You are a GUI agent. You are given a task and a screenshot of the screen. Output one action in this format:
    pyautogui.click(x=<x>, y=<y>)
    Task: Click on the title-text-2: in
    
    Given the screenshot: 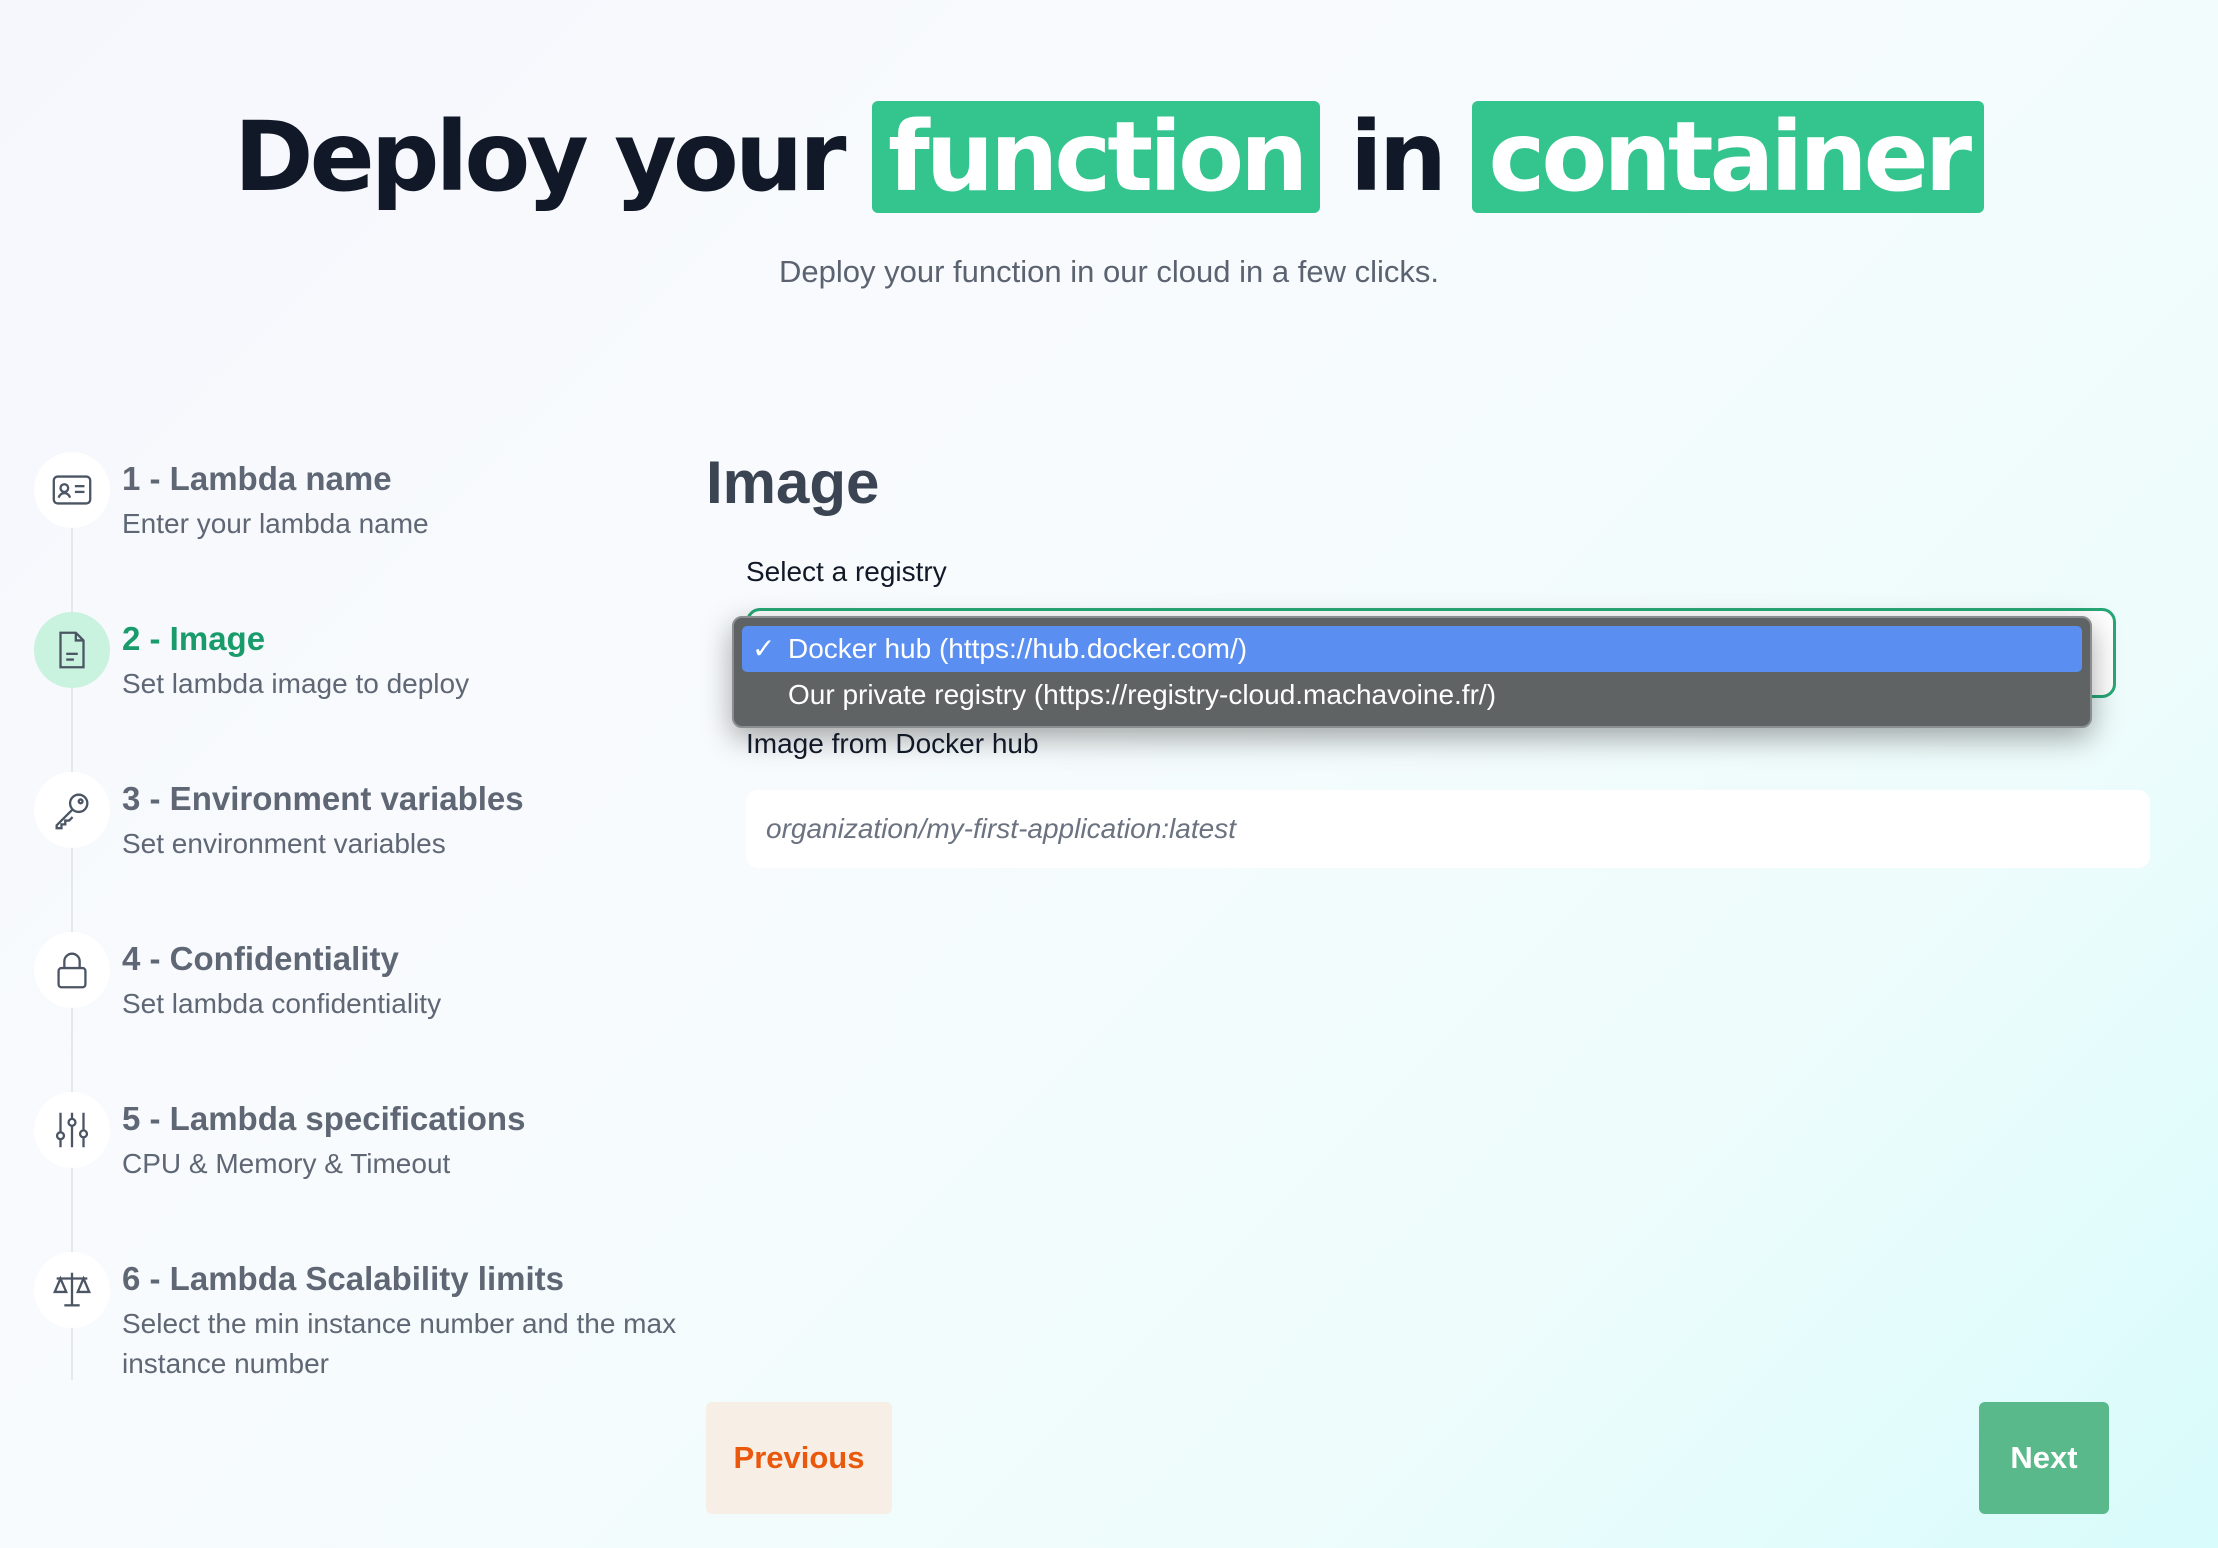 What is the action you would take?
    pyautogui.click(x=1398, y=157)
    